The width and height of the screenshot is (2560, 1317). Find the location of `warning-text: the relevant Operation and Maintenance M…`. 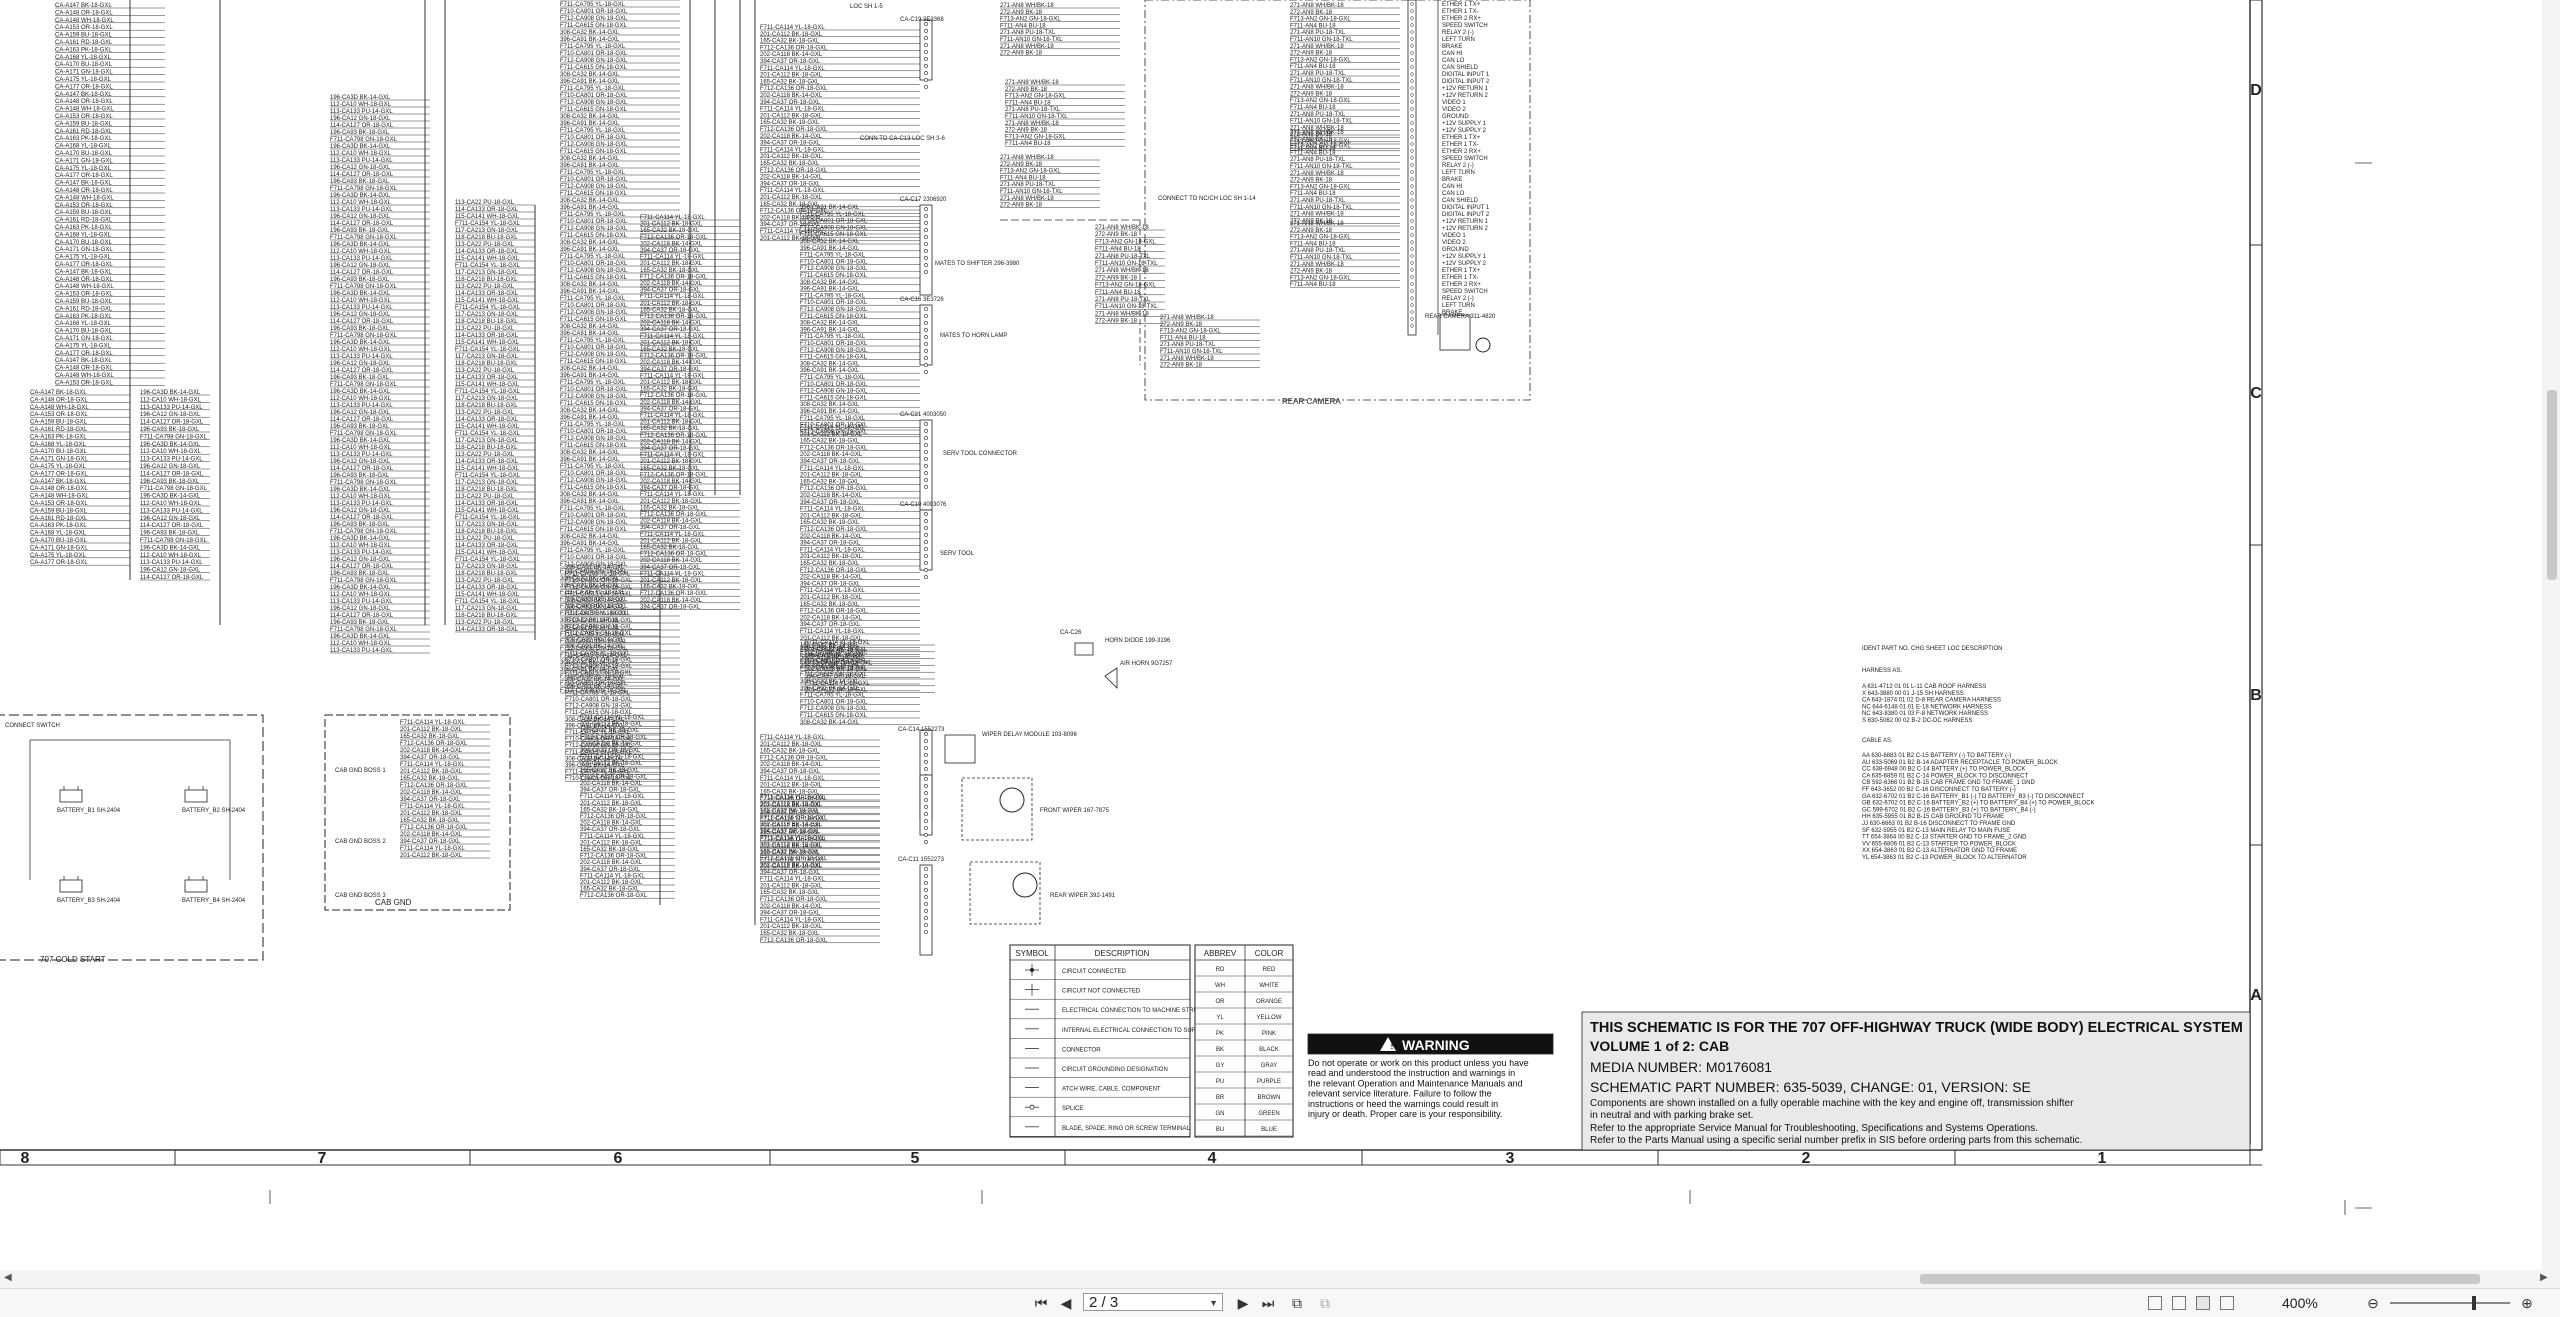

warning-text: the relevant Operation and Maintenance M… is located at coordinates (1415, 1083).